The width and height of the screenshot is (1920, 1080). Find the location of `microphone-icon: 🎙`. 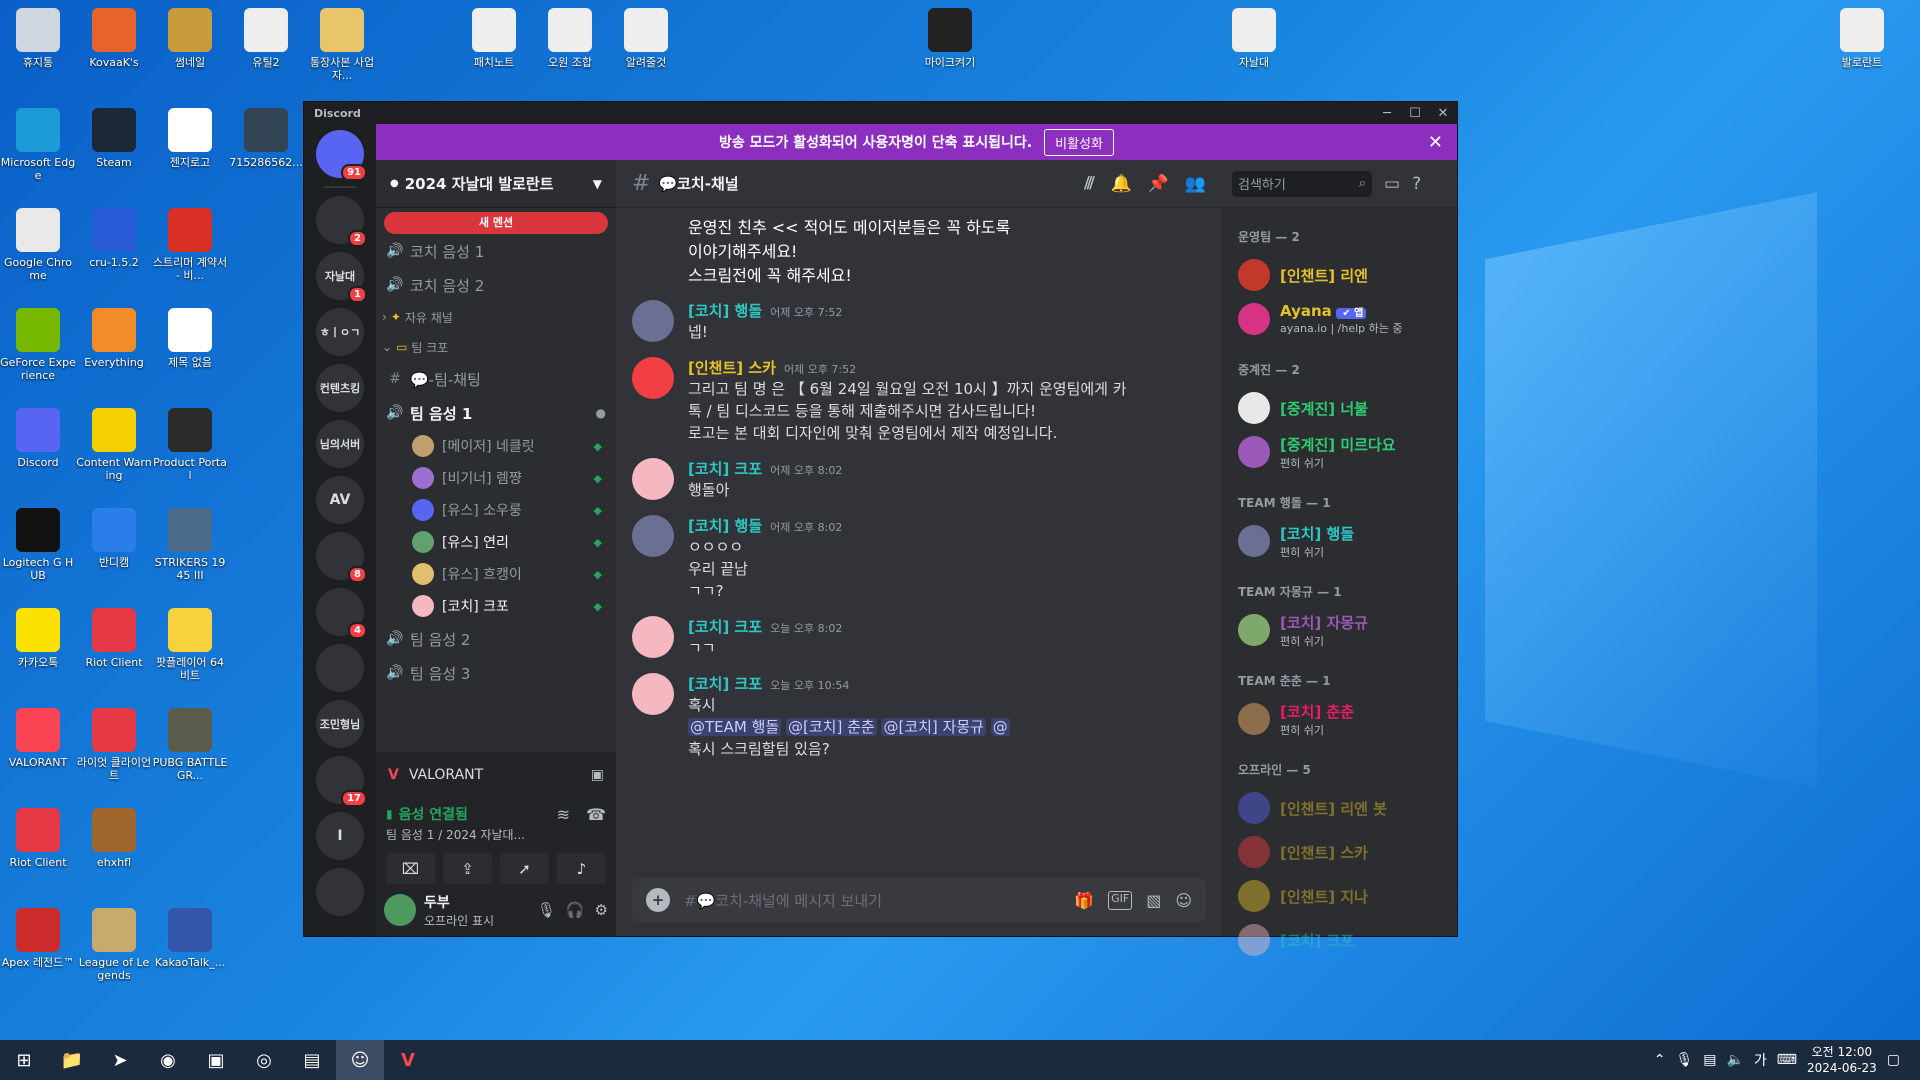

microphone-icon: 🎙 is located at coordinates (1684, 1060).